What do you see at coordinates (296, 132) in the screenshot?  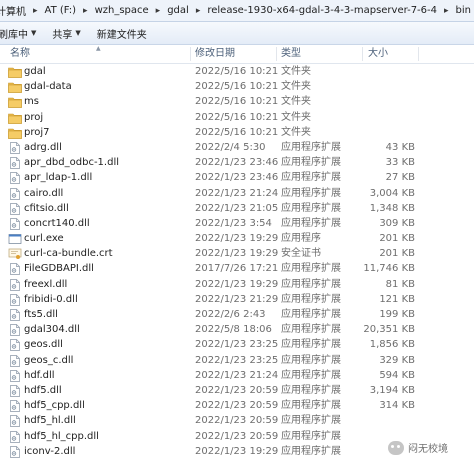 I see `file-type: 文件夹` at bounding box center [296, 132].